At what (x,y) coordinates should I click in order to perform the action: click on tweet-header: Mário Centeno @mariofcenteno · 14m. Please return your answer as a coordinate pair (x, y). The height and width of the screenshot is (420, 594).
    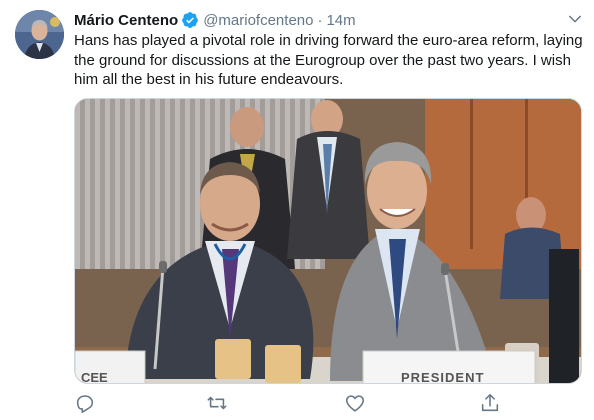
    Looking at the image, I should click on (215, 20).